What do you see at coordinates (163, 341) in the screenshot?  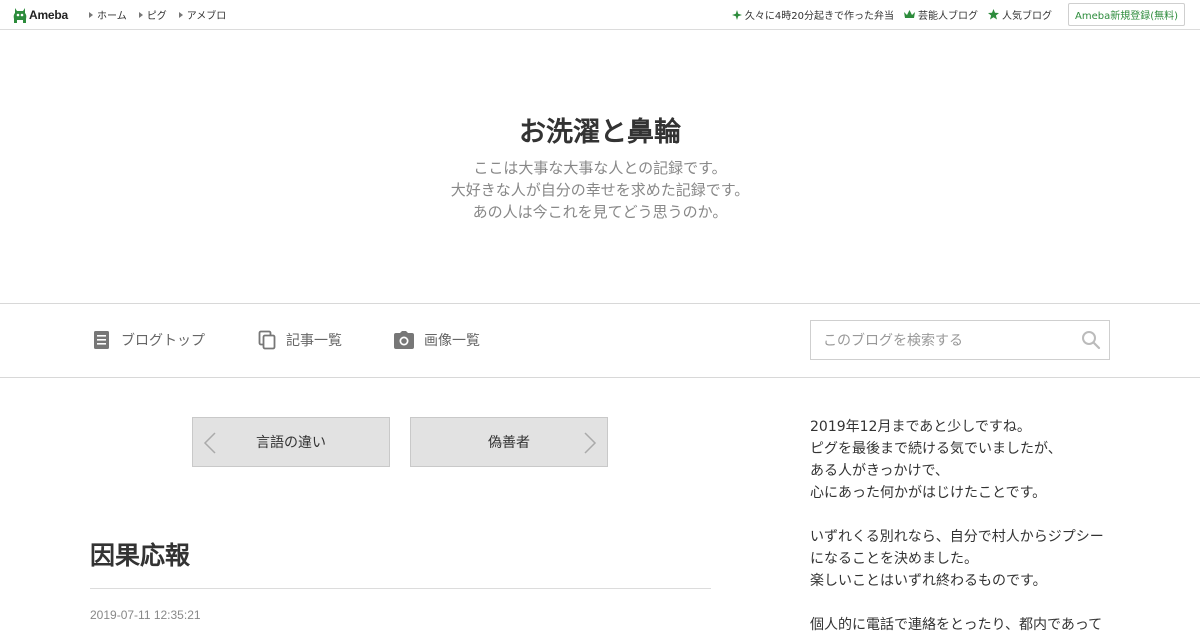 I see `blog-top-label: ブログトップ` at bounding box center [163, 341].